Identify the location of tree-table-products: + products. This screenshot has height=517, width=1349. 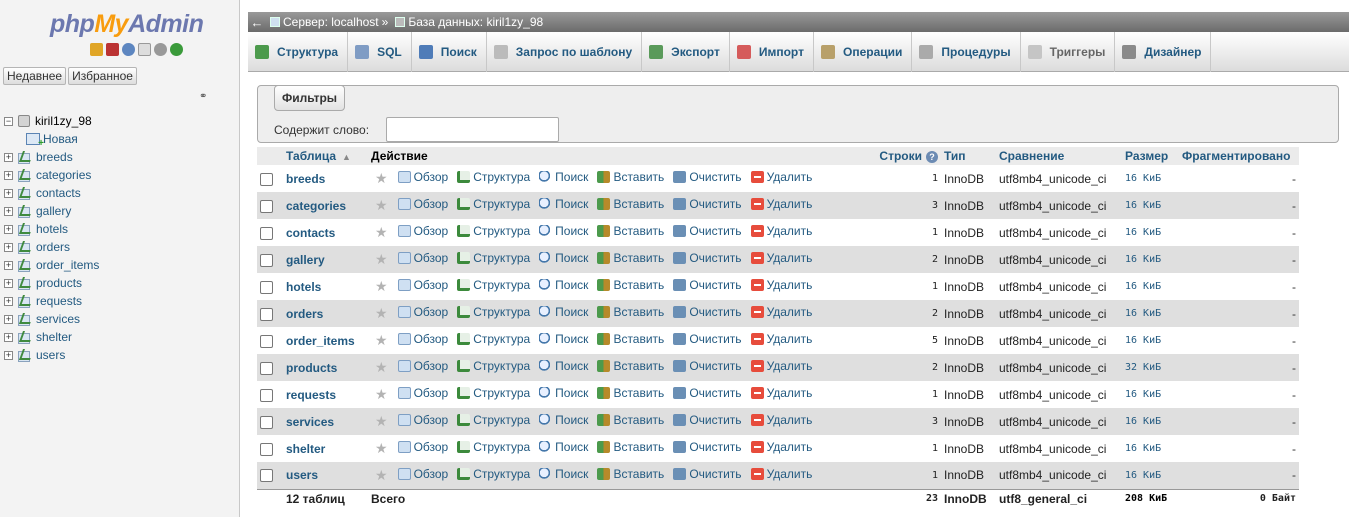
(120, 283).